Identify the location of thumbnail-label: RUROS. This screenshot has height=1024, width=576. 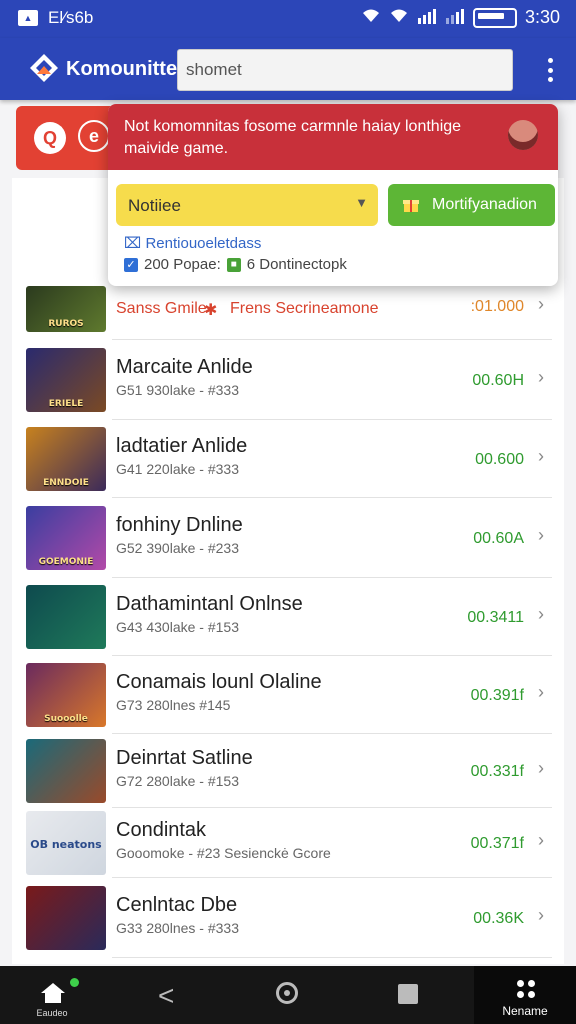
(66, 324).